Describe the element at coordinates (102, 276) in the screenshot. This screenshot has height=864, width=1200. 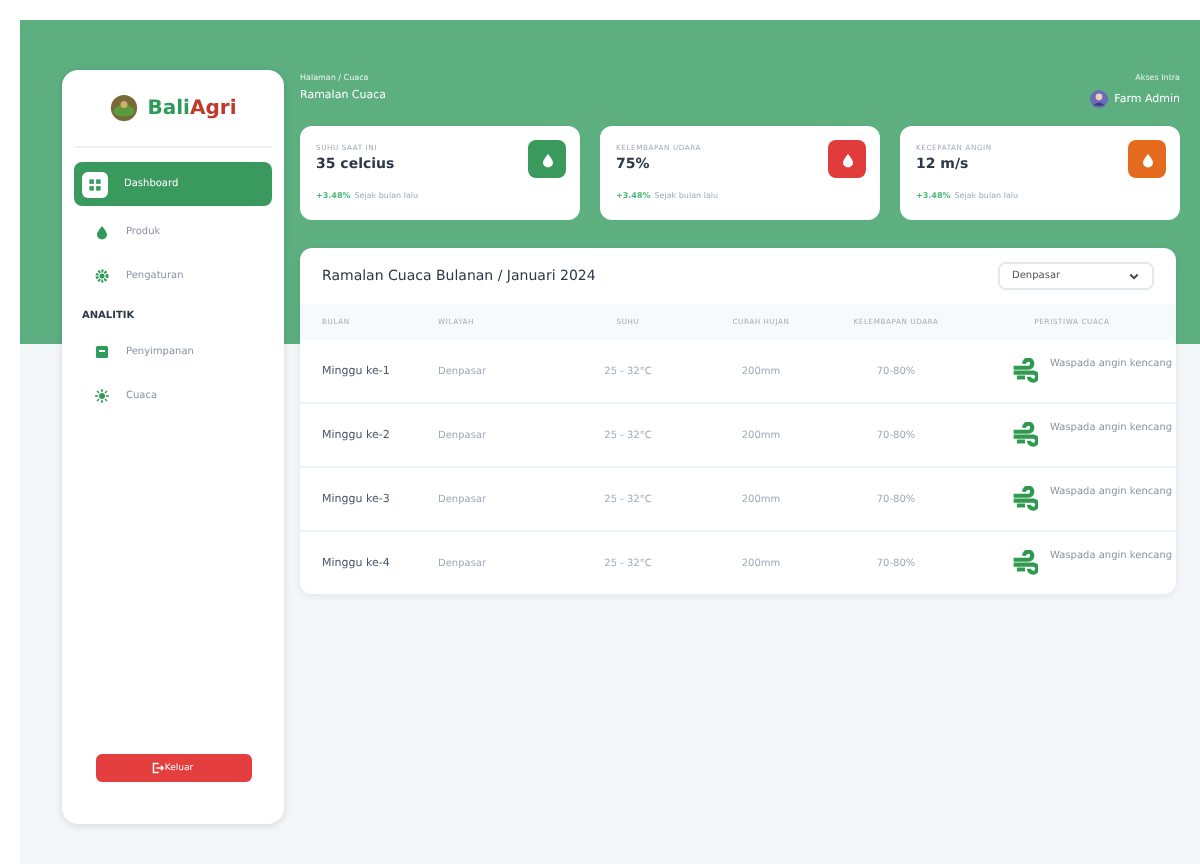
I see `gear-icon` at that location.